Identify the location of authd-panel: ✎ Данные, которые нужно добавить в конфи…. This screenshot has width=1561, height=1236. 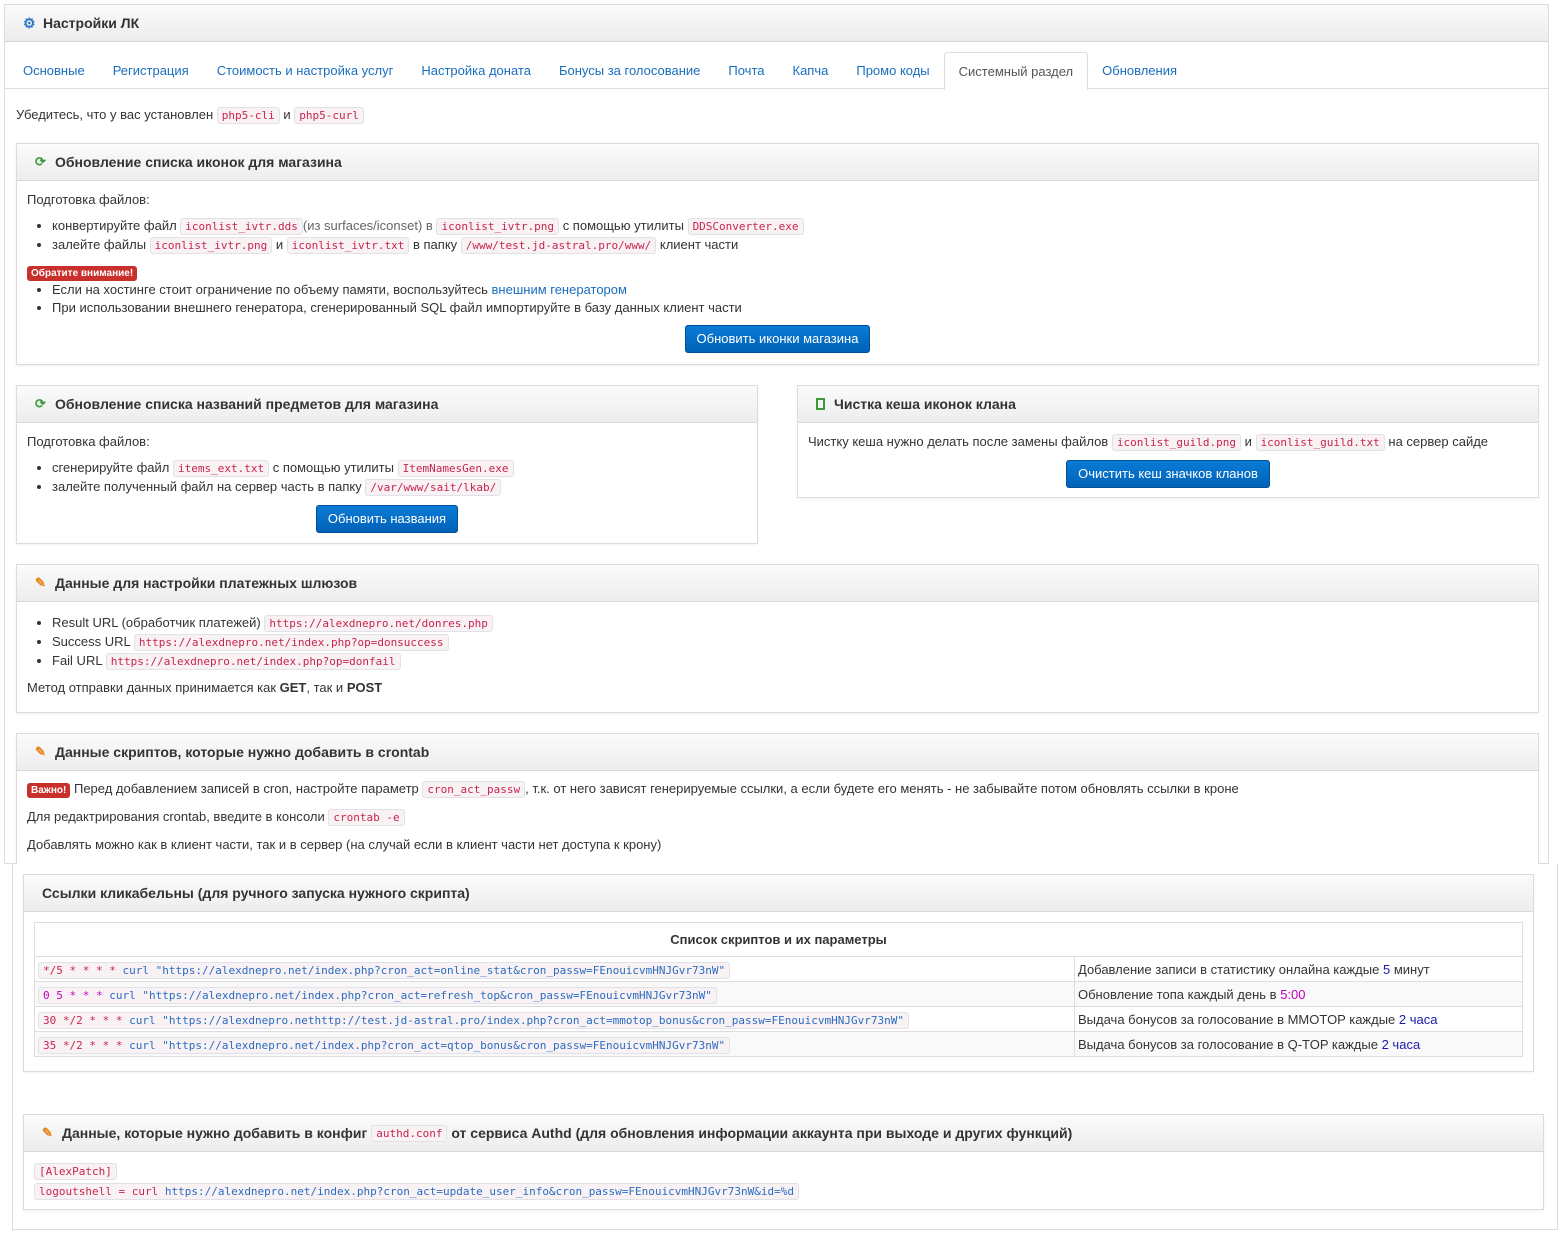
(783, 1162).